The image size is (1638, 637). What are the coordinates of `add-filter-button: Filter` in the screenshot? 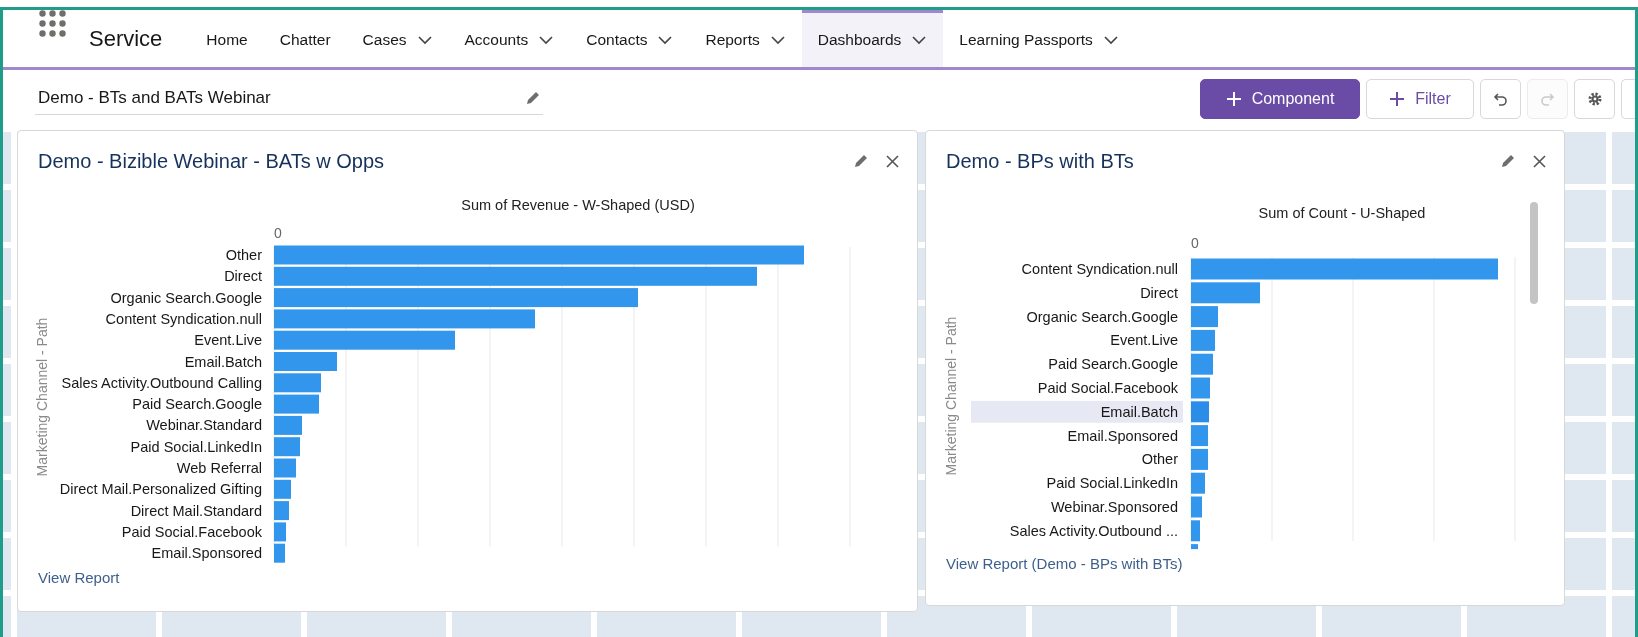 It's located at (1420, 99).